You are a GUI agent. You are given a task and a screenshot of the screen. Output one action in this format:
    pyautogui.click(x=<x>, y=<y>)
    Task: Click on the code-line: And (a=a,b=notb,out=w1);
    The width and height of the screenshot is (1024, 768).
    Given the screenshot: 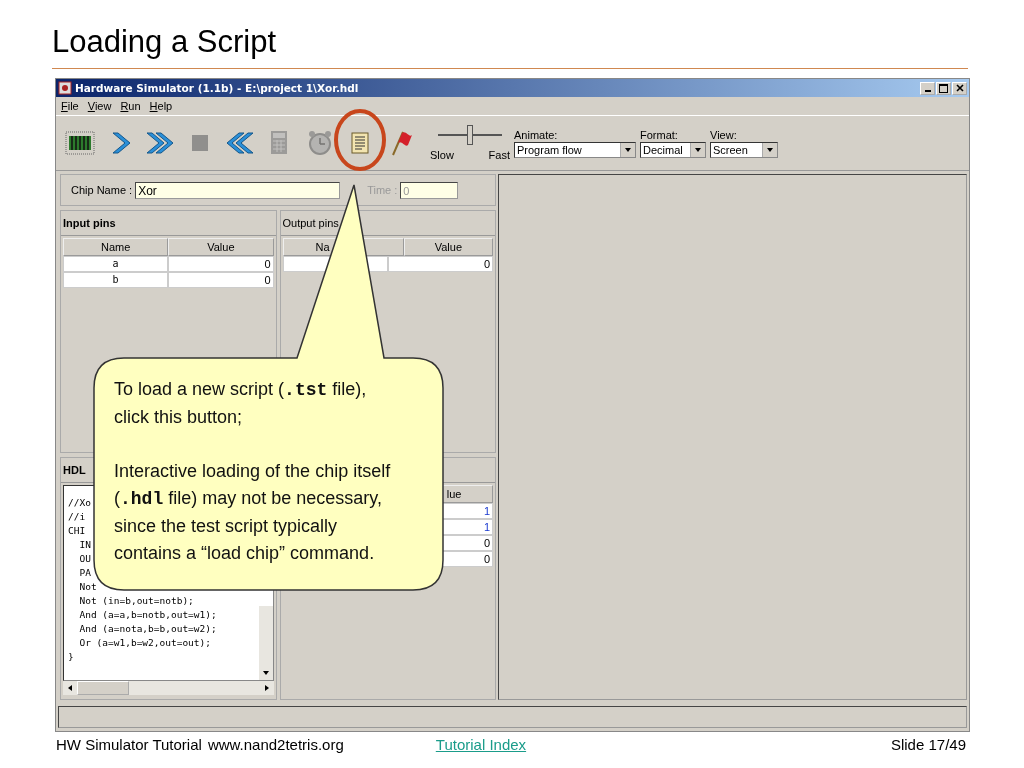 What is the action you would take?
    pyautogui.click(x=147, y=615)
    